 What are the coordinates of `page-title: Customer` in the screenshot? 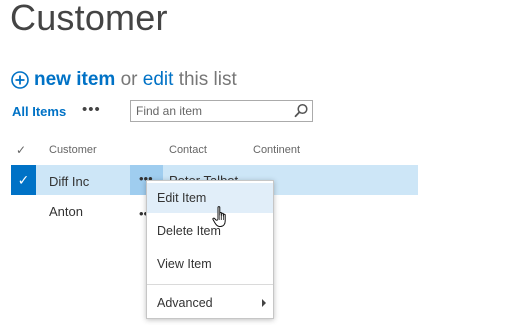 It's located at (89, 19).